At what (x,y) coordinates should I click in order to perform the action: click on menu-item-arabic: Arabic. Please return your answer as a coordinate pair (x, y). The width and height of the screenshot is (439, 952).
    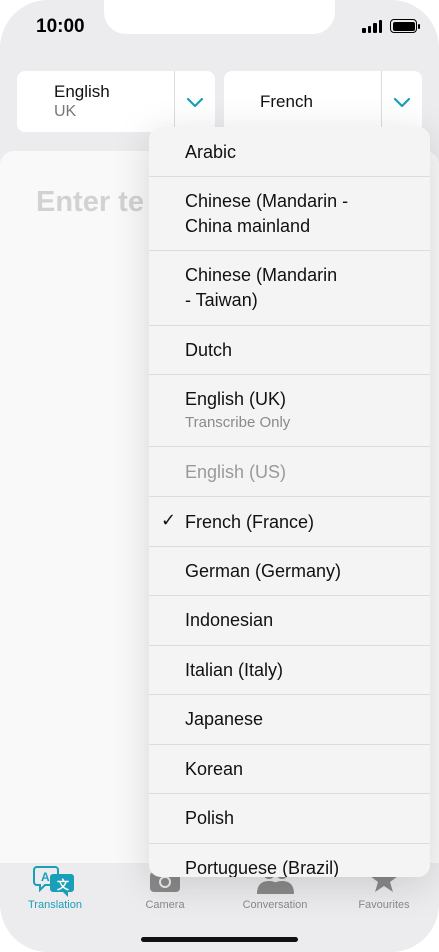
    Looking at the image, I should click on (289, 152).